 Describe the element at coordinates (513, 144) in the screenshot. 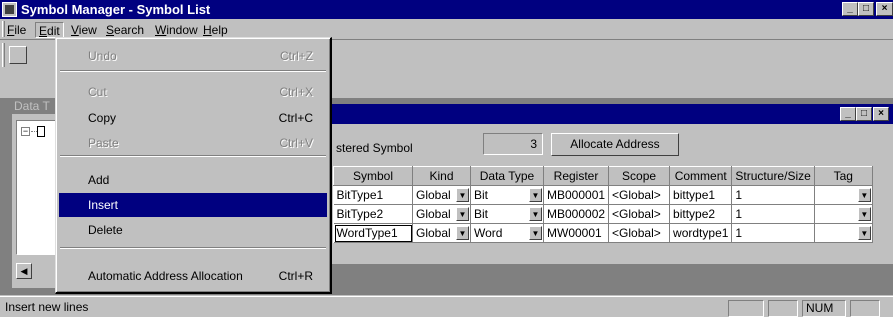

I see `registered-count: 3` at that location.